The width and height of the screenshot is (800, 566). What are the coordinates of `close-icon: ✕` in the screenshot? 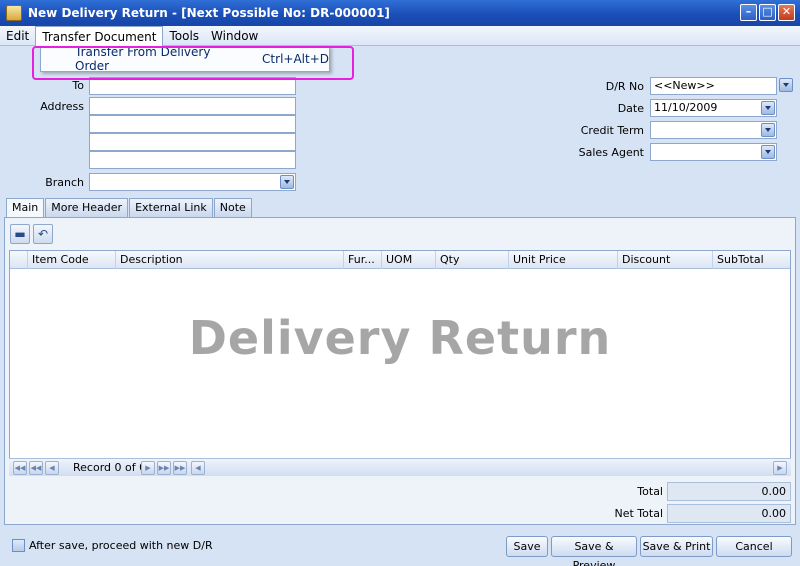 It's located at (786, 11).